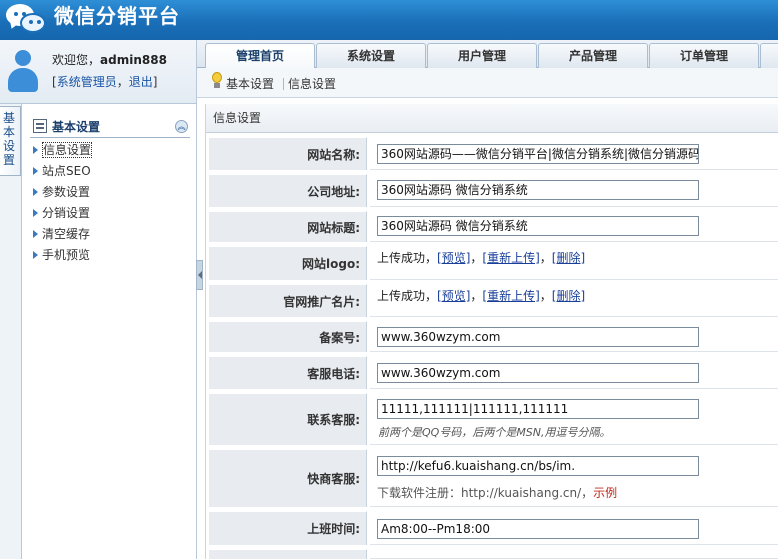 Image resolution: width=778 pixels, height=559 pixels. I want to click on form-row-company-address: 公司地址: 360网站源码 微信分销系统, so click(493, 191).